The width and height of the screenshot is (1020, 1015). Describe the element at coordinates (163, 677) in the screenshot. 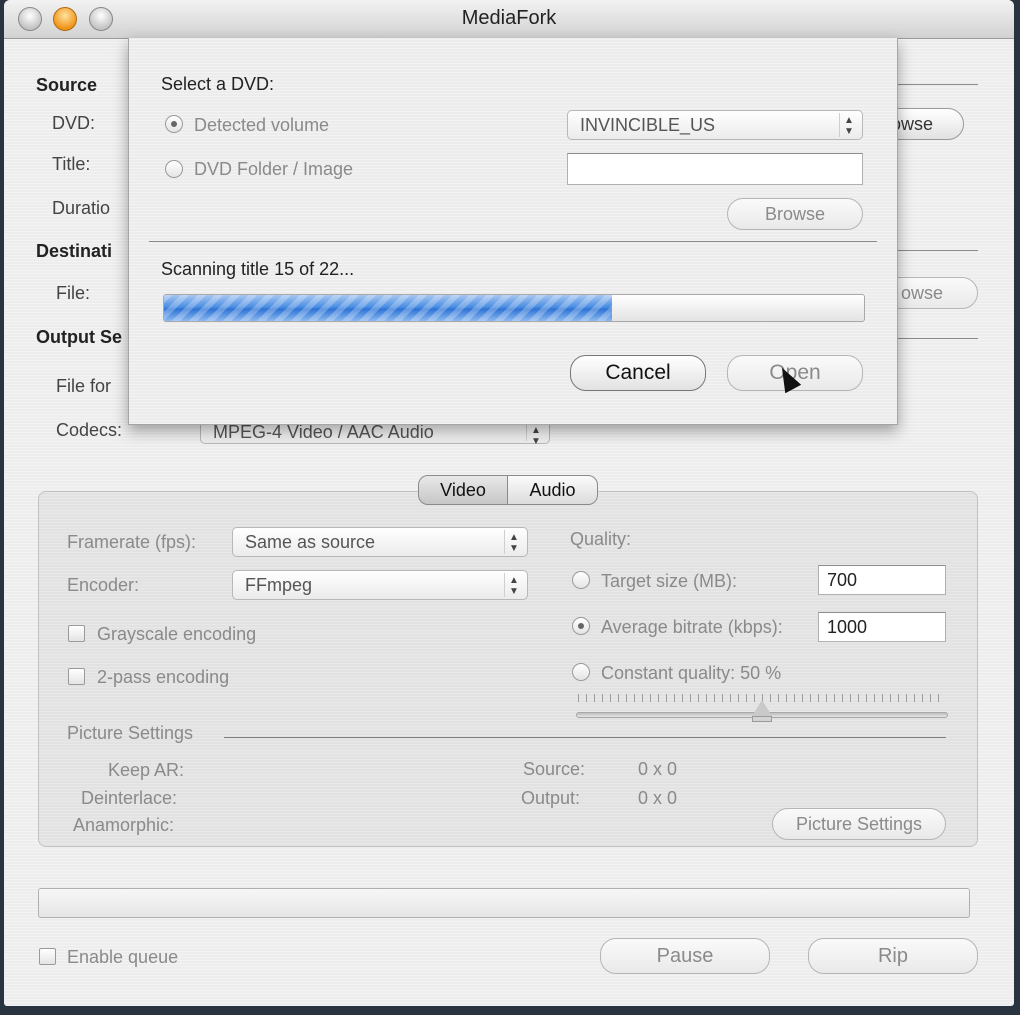

I see `two-pass-label: 2-pass encoding` at that location.